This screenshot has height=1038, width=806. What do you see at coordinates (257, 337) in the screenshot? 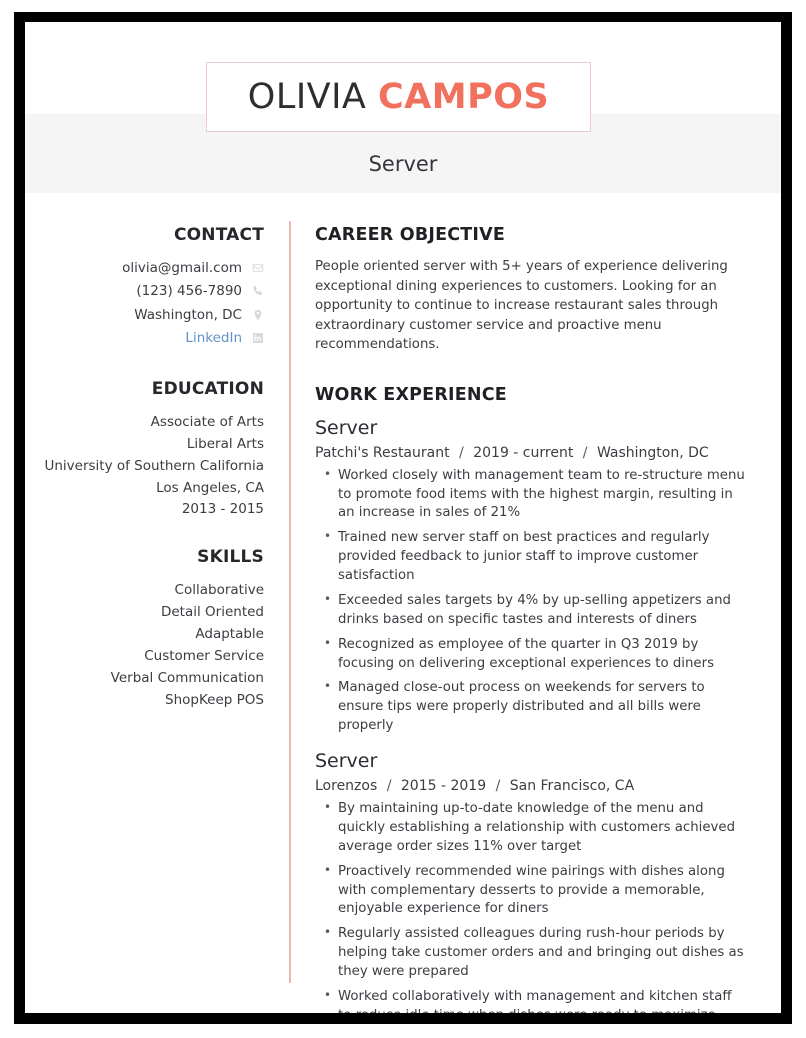
I see `linkedin-icon` at bounding box center [257, 337].